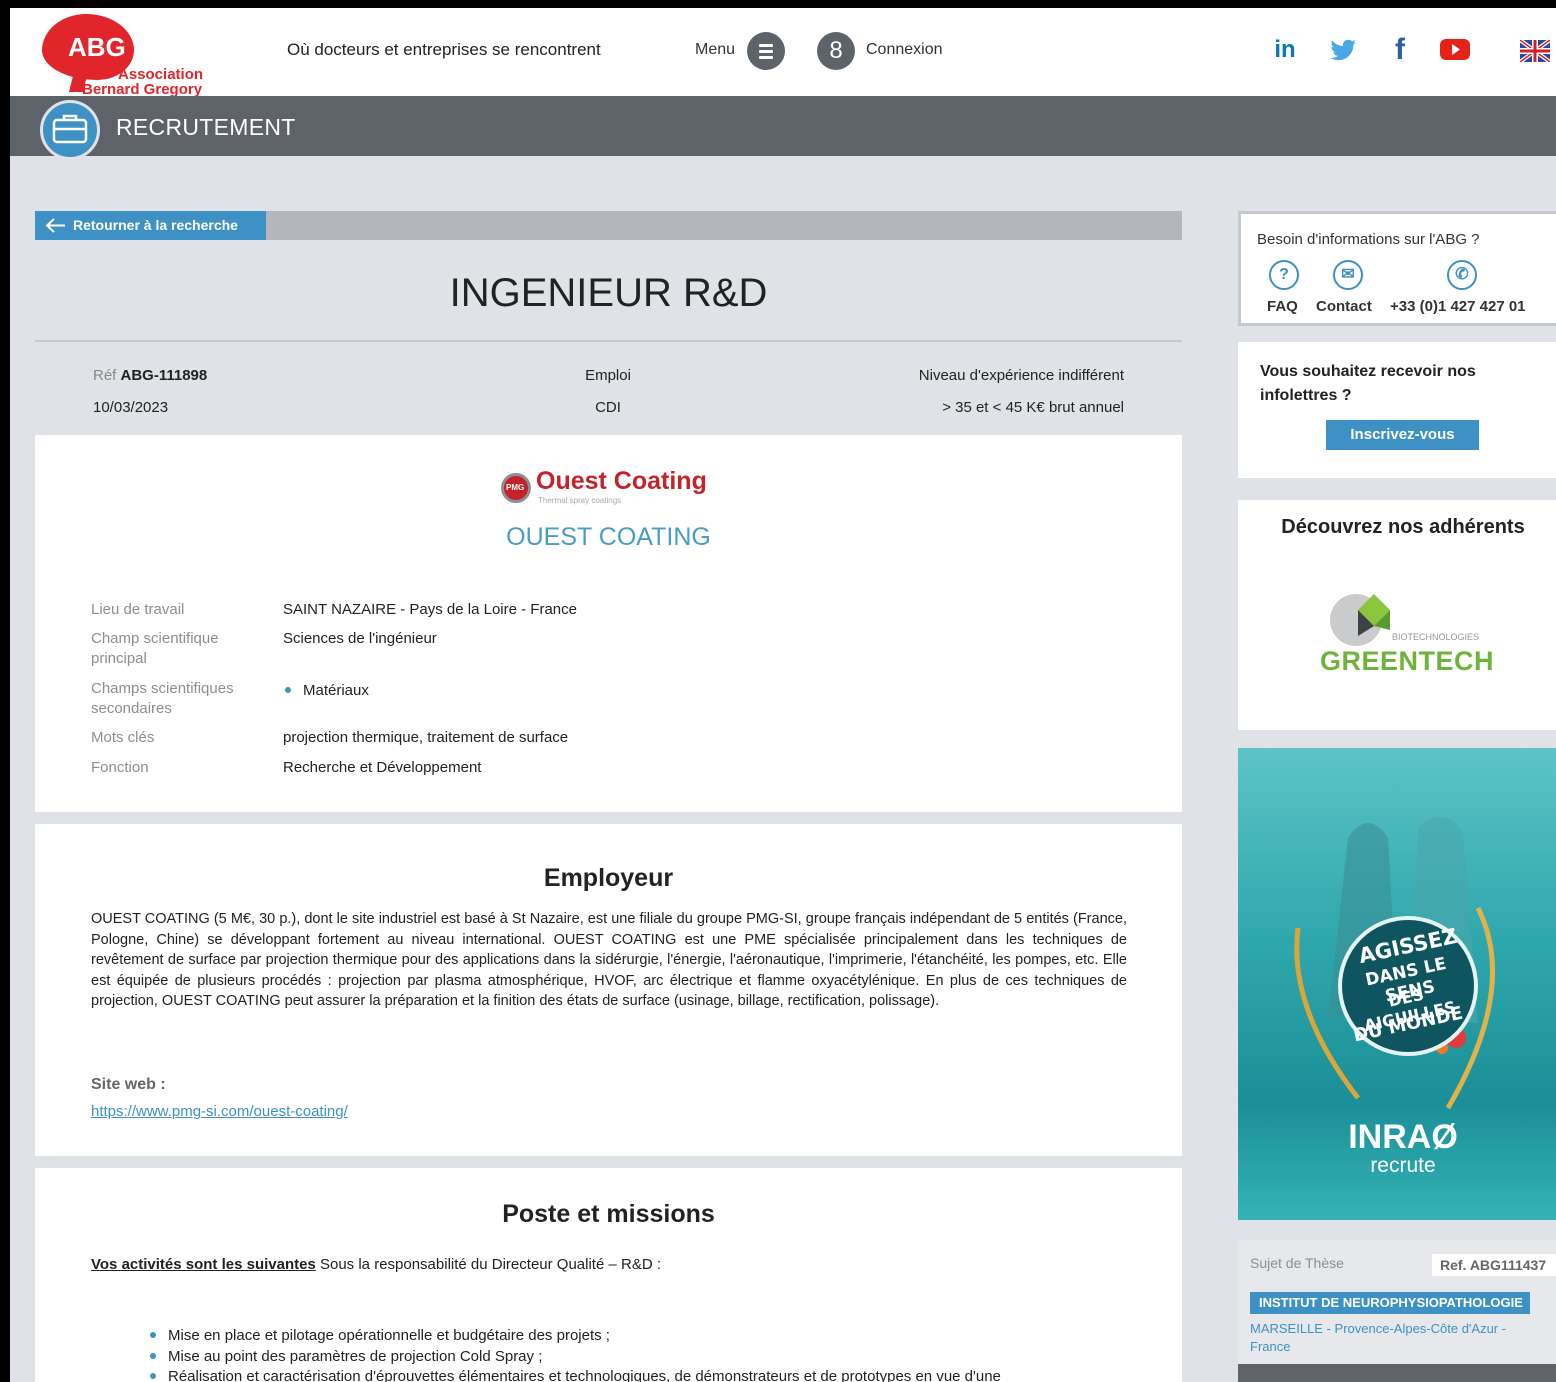 The width and height of the screenshot is (1556, 1382). I want to click on champs-secondaires-label-line1: Champs scientifiques, so click(162, 688).